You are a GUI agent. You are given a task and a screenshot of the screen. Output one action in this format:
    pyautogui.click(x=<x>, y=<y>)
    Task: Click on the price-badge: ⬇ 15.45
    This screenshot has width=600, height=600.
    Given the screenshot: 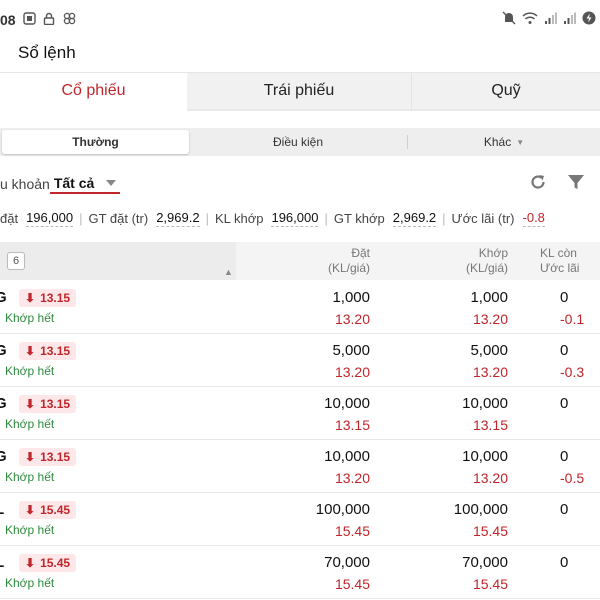 What is the action you would take?
    pyautogui.click(x=48, y=563)
    